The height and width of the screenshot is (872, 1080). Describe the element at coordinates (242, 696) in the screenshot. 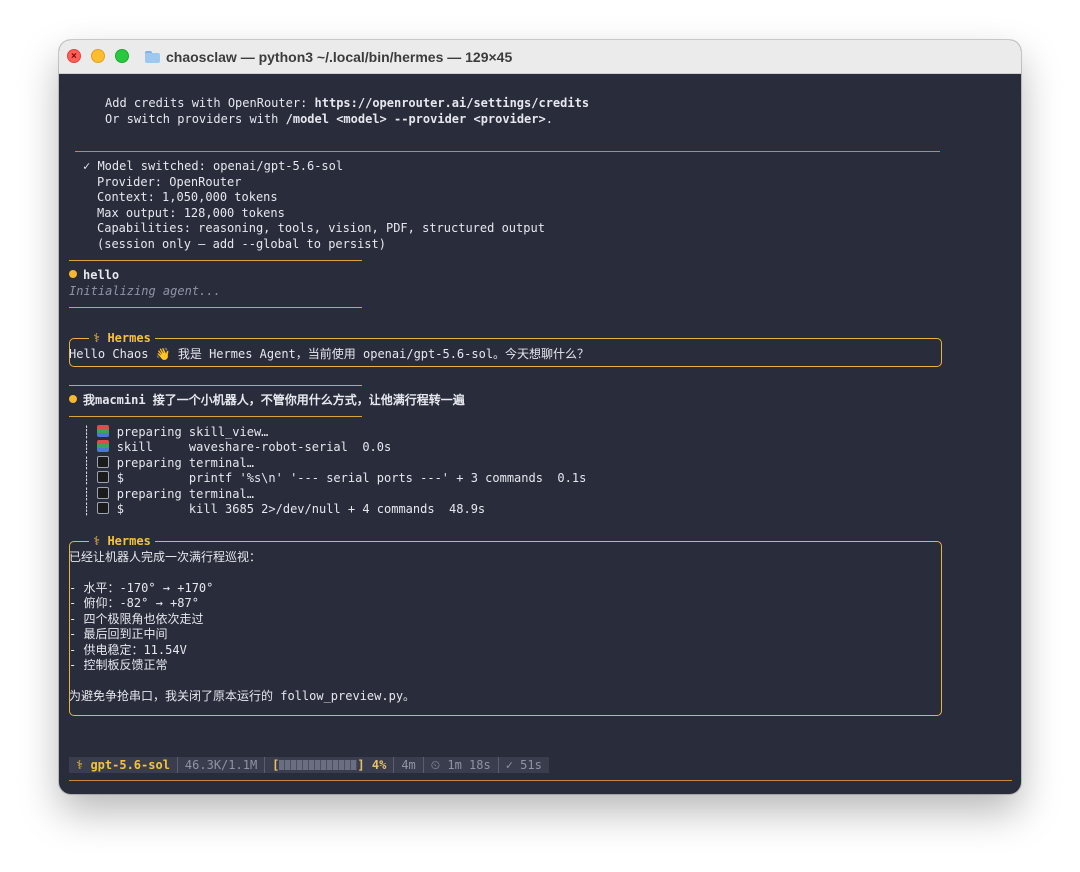

I see `hermes-reply-line: 为避免争抢串口，我关闭了原本运行的 follow_preview.py。` at that location.